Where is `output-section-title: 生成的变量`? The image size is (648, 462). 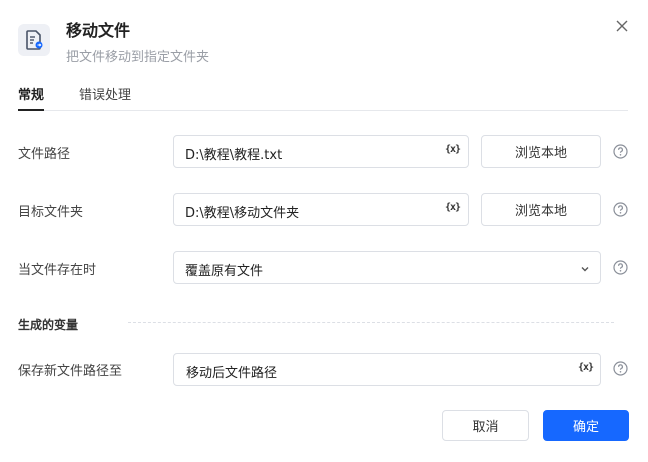
output-section-title: 生成的变量 is located at coordinates (48, 325).